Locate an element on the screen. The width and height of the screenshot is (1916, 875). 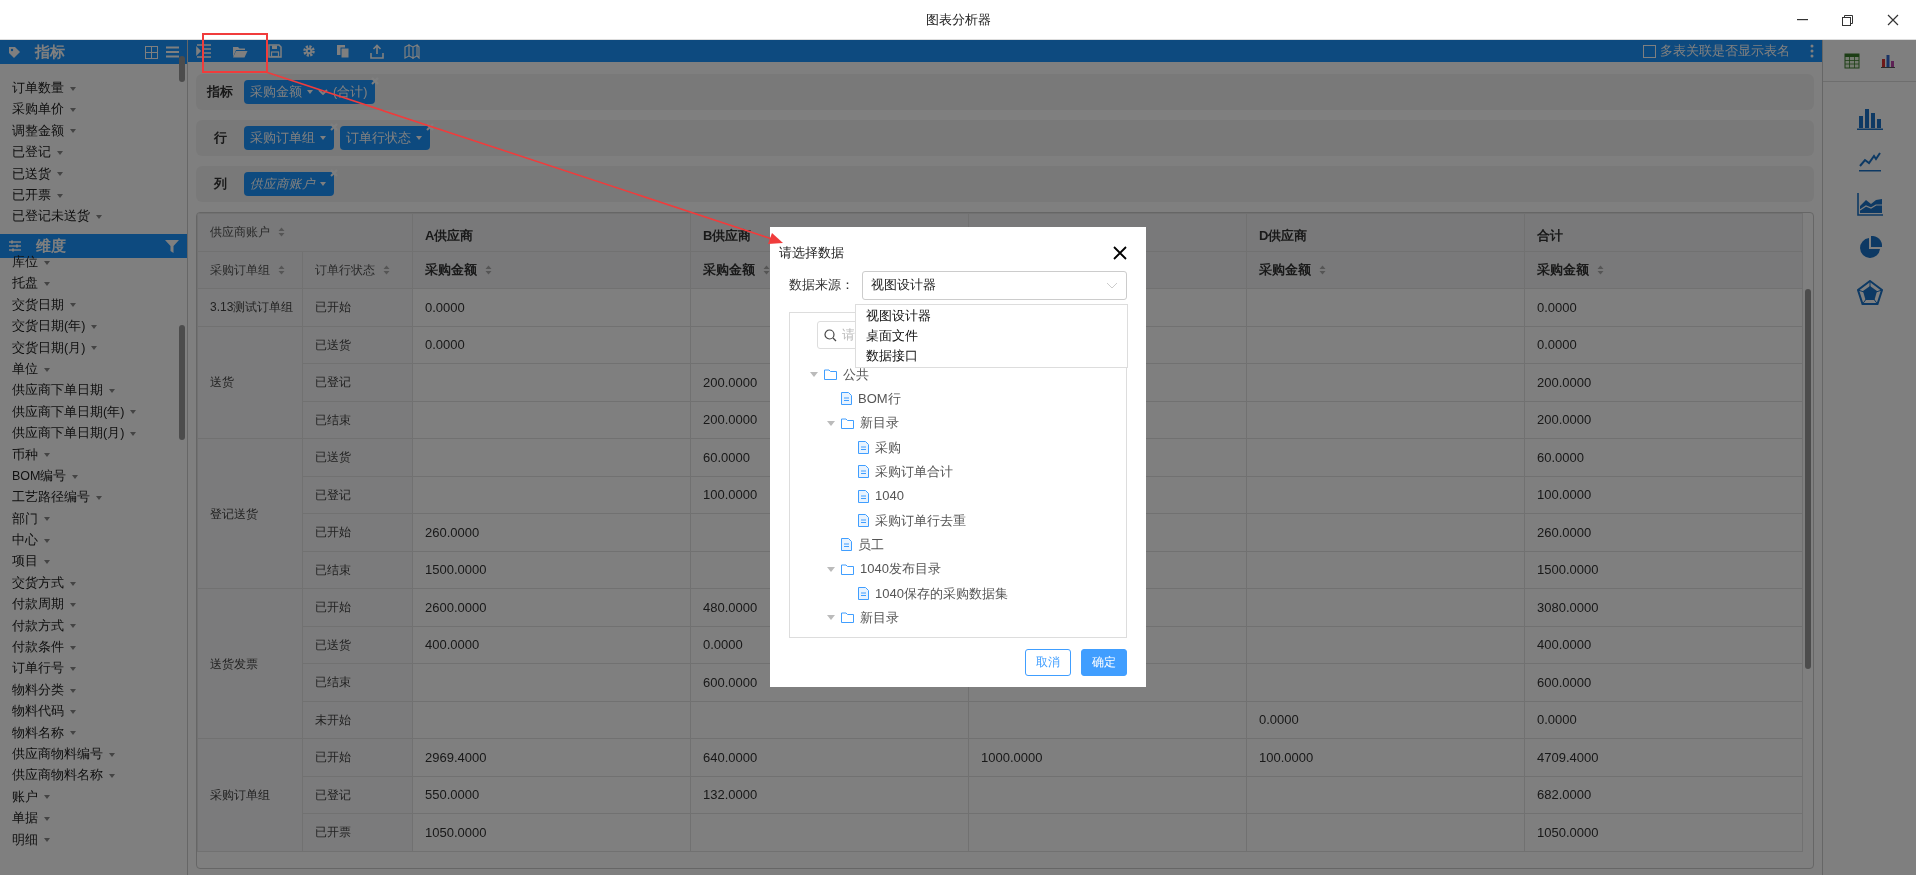
restore-icon is located at coordinates (1847, 20).